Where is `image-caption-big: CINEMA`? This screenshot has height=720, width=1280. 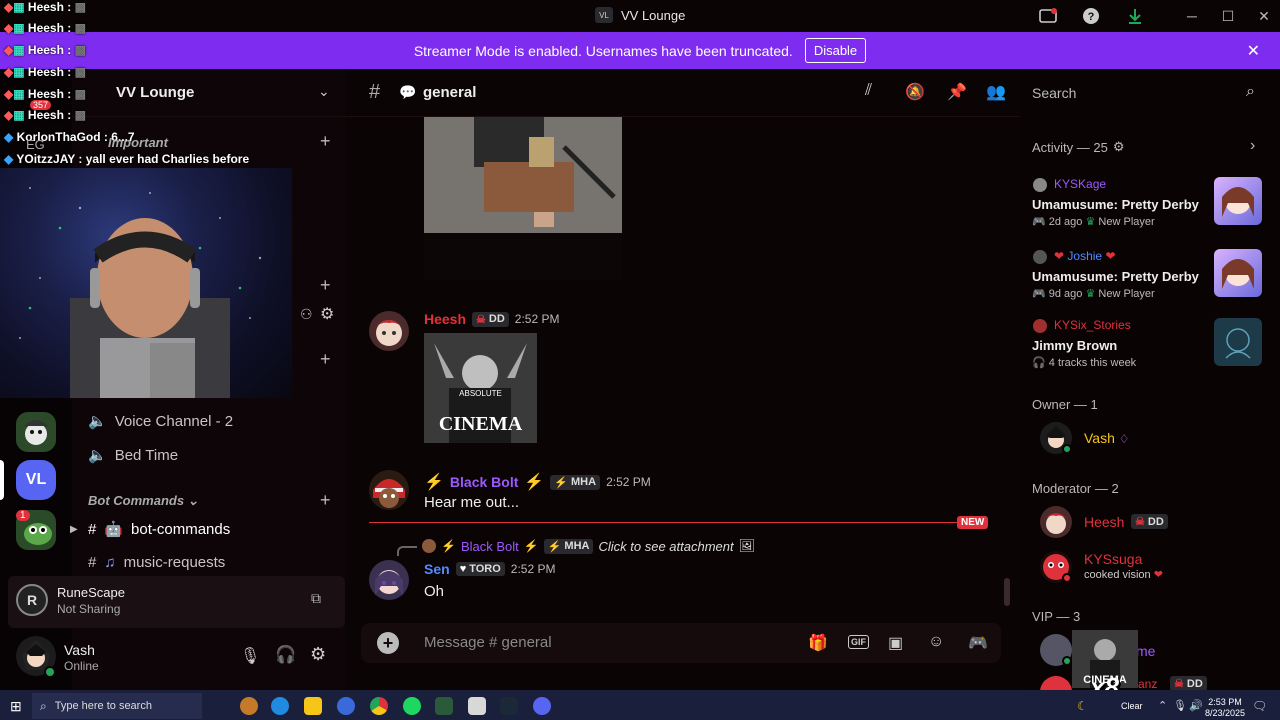 image-caption-big: CINEMA is located at coordinates (480, 424).